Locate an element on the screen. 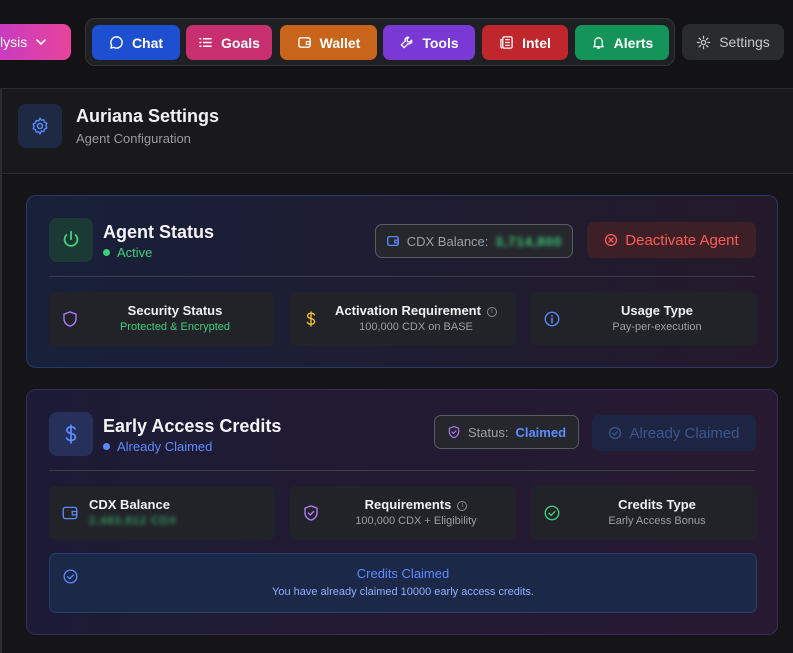 This screenshot has width=793, height=653. settings-label: Settings is located at coordinates (744, 42).